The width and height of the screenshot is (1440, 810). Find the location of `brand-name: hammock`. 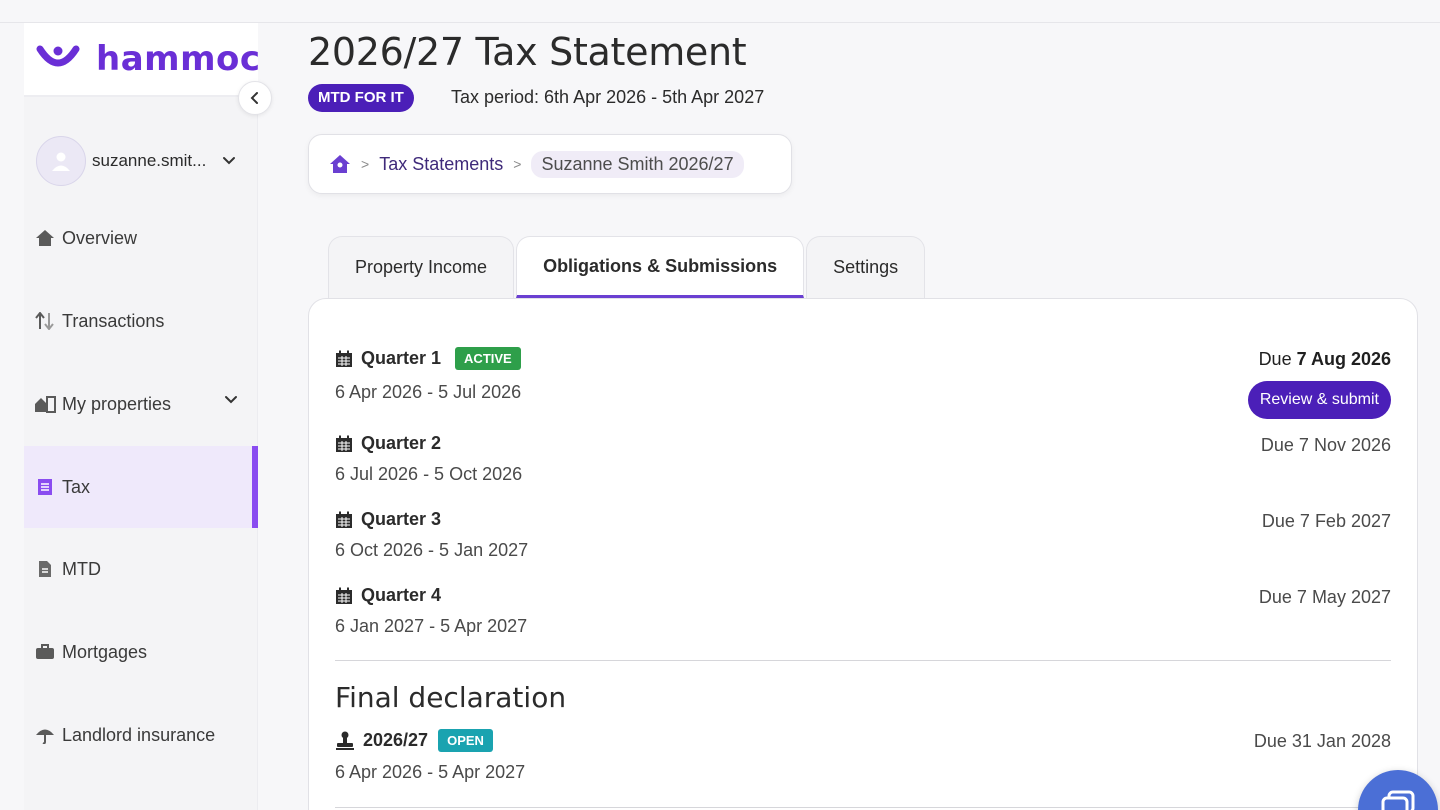

brand-name: hammock is located at coordinates (177, 59).